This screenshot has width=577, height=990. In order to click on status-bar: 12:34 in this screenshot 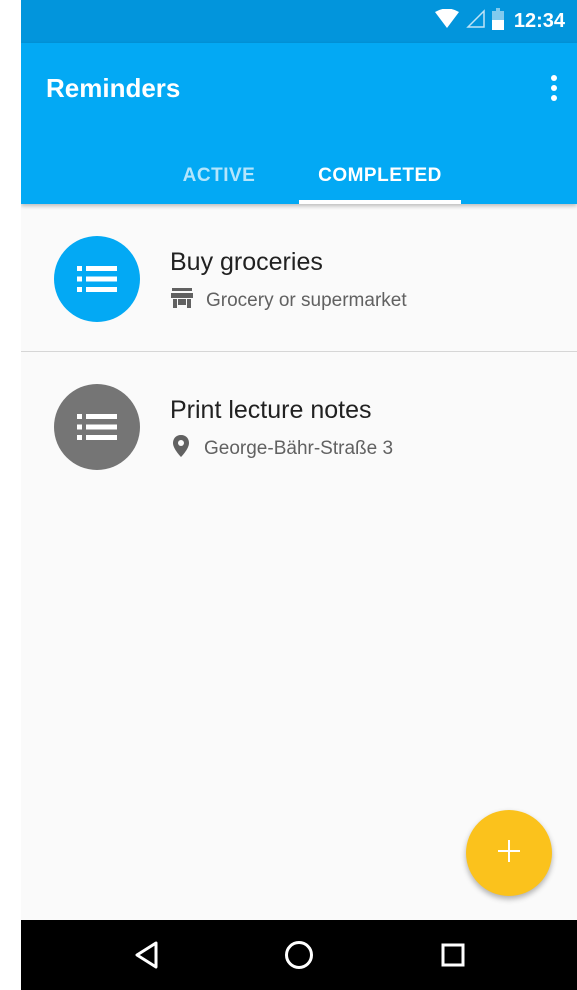, I will do `click(299, 21)`.